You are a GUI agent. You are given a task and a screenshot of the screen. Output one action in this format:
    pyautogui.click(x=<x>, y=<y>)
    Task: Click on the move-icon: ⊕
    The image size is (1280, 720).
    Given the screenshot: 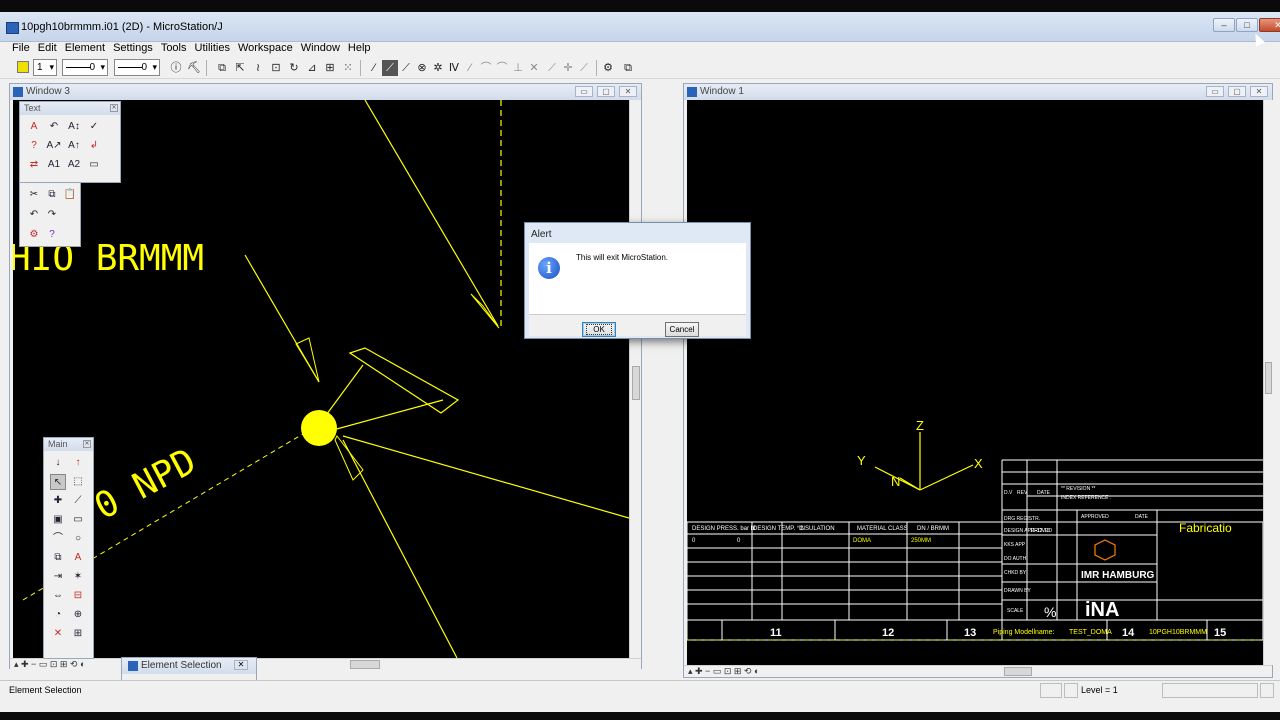 What is the action you would take?
    pyautogui.click(x=78, y=615)
    